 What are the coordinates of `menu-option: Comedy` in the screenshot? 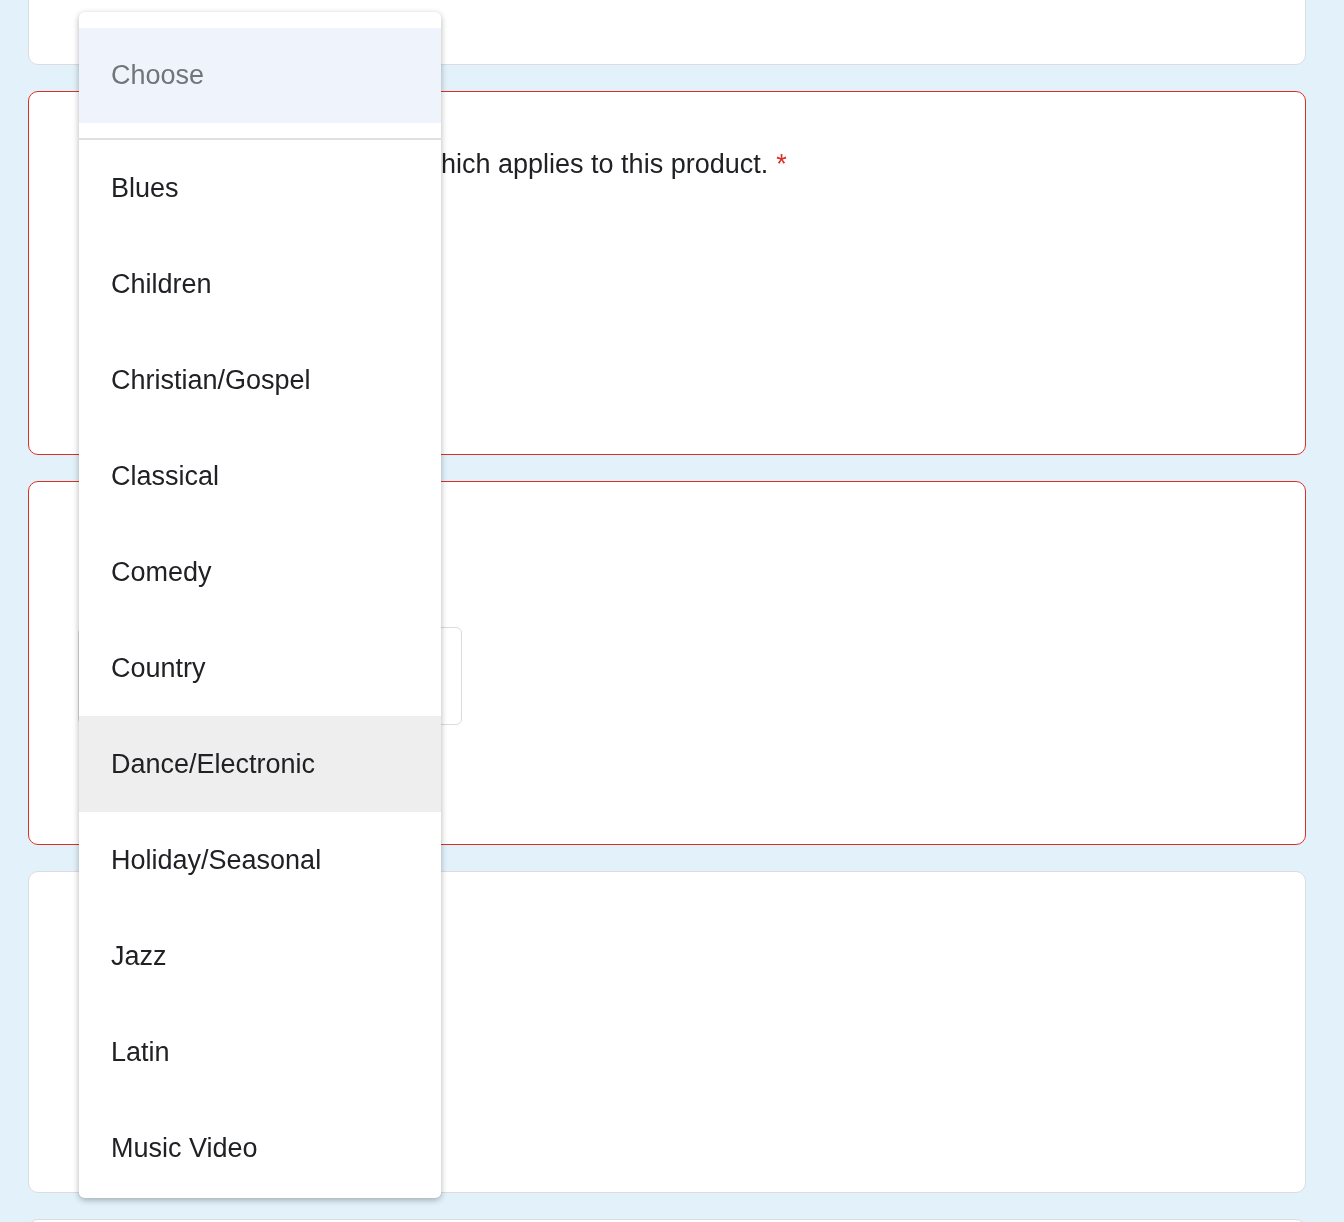 It's located at (260, 572).